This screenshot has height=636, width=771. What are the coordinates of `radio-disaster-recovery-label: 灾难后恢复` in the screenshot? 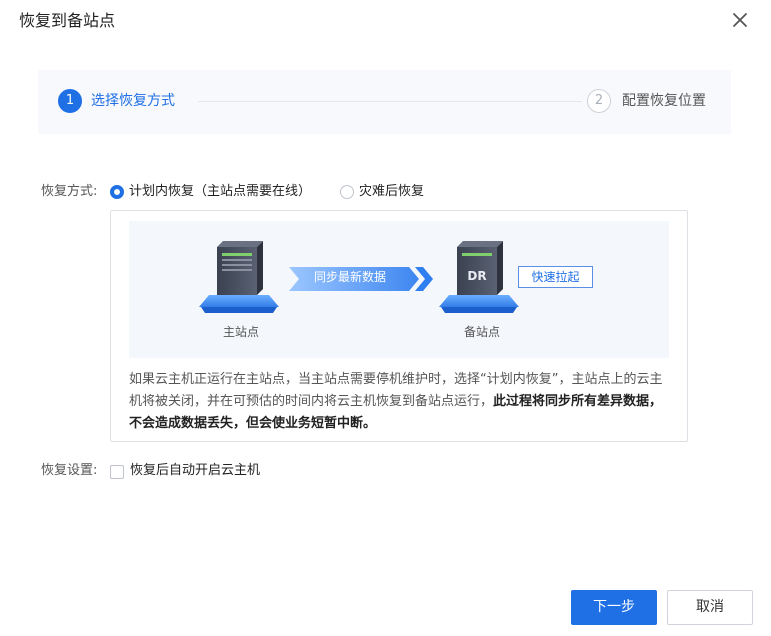 It's located at (391, 192).